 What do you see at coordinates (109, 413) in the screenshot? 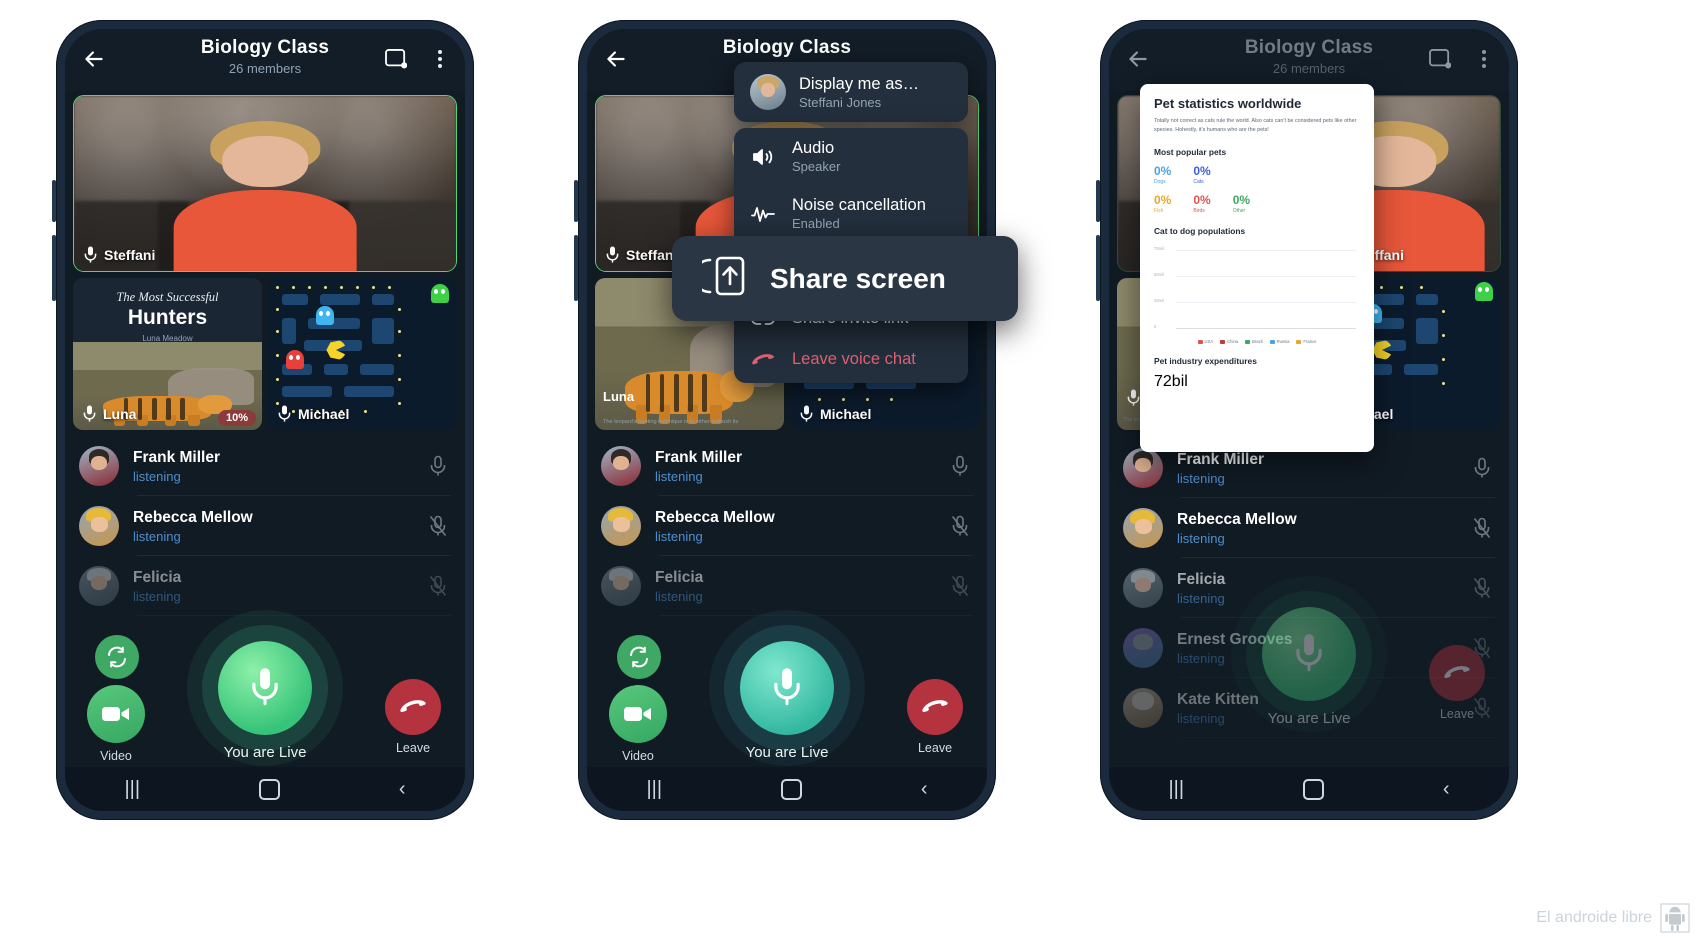
I see `tile-name-chip-luna: Luna` at bounding box center [109, 413].